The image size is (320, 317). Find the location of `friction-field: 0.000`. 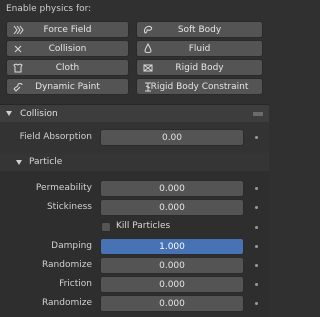

friction-field: 0.000 is located at coordinates (172, 284).